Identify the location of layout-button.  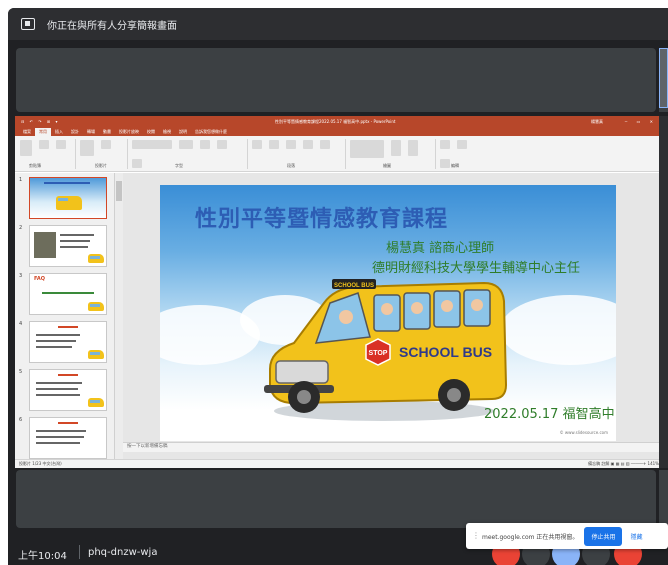
(106, 144).